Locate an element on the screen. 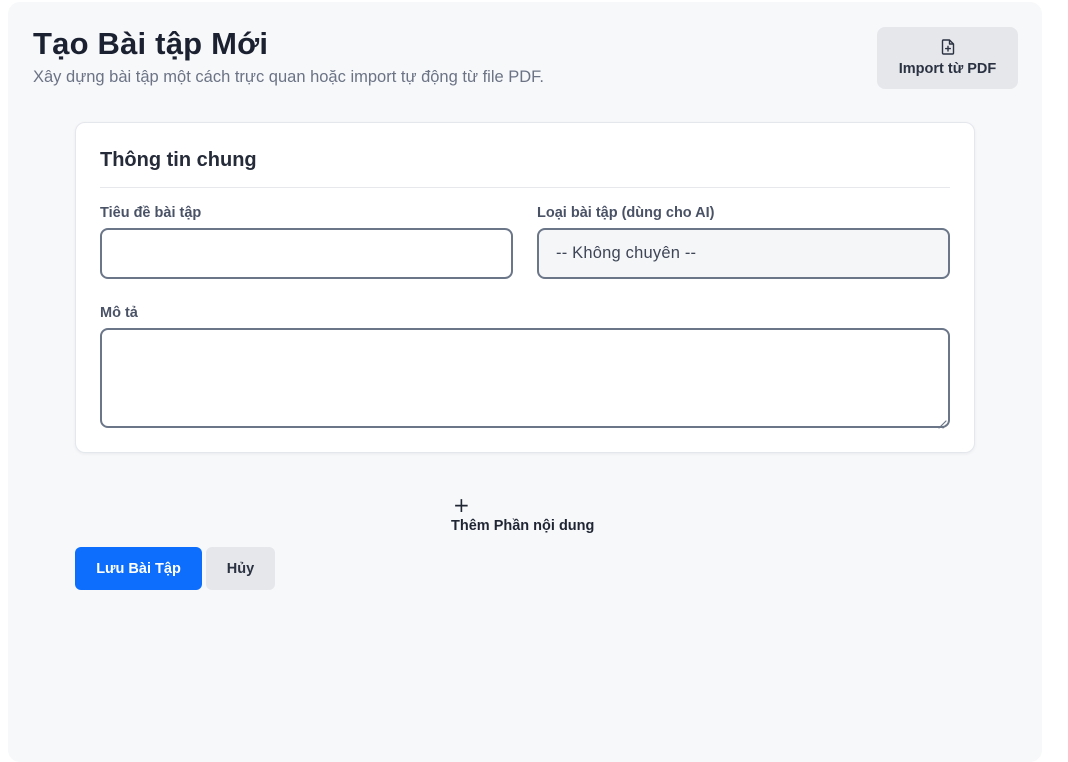  add-content-section-label: Thêm Phần nội dung is located at coordinates (523, 526).